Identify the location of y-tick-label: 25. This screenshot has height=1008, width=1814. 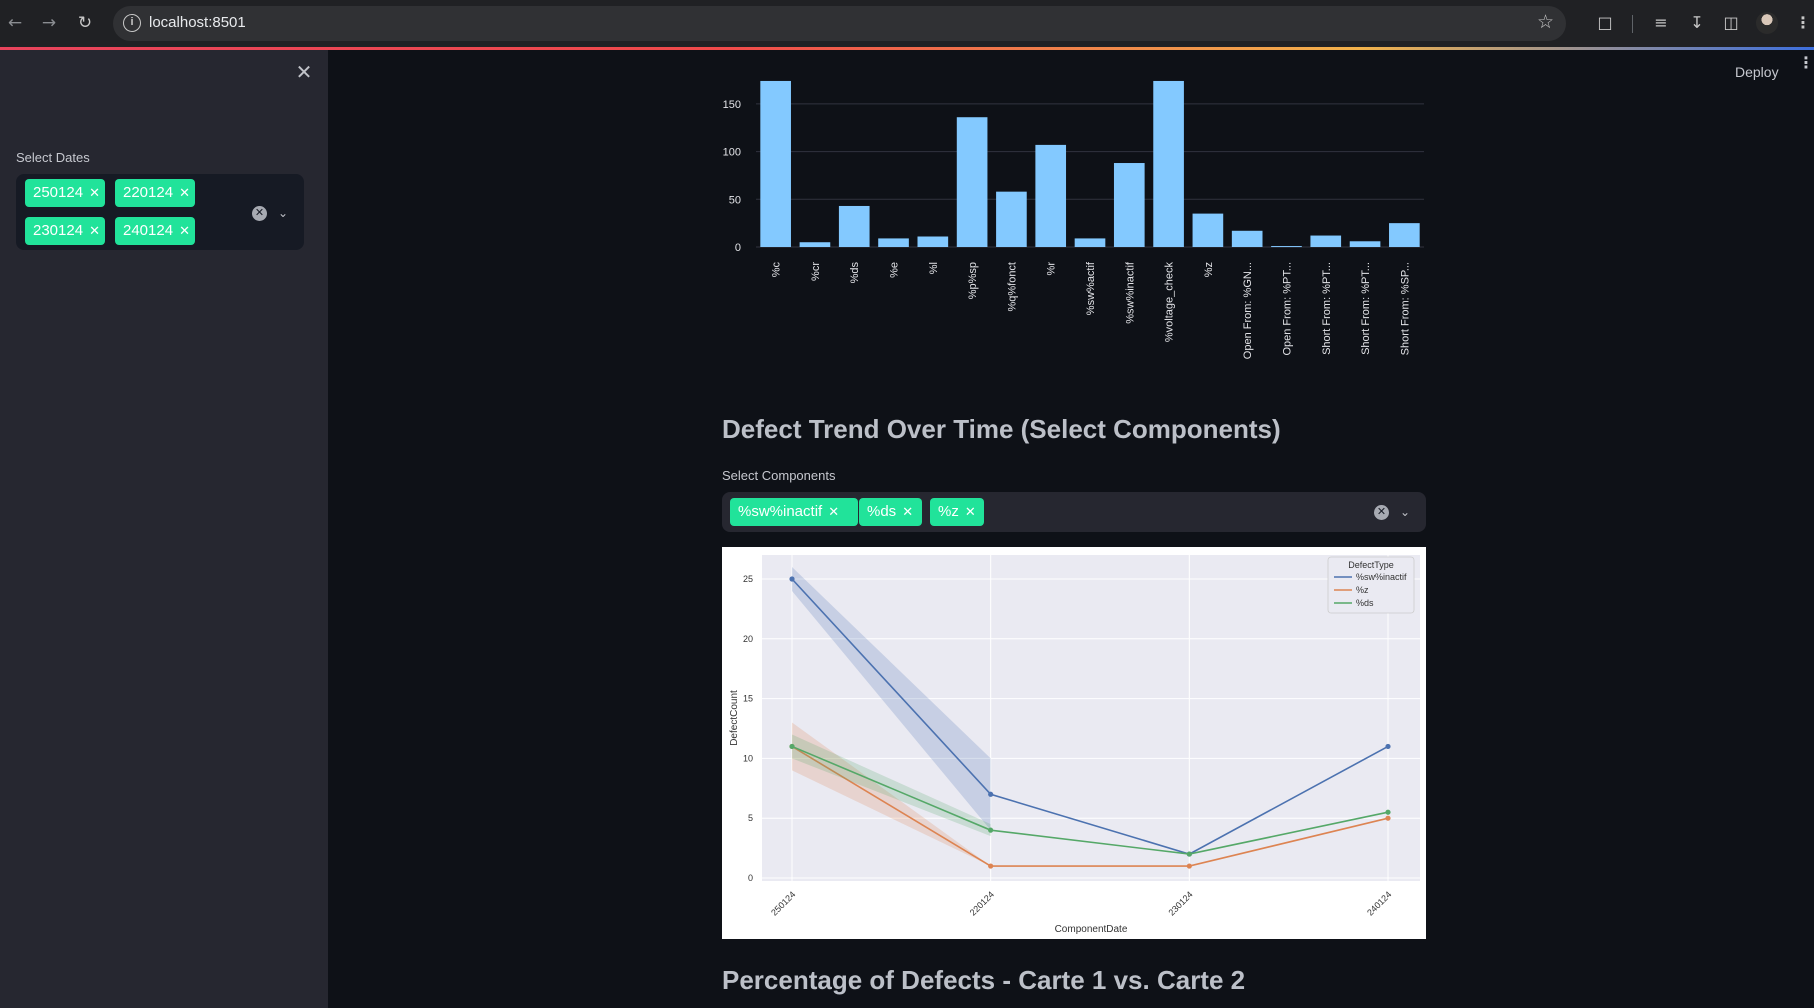
(748, 579).